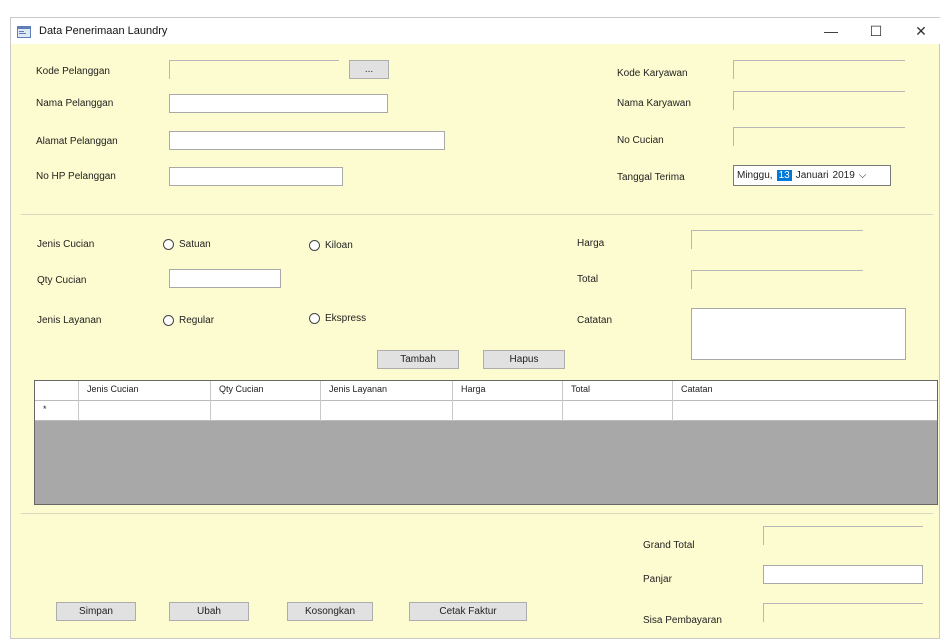 This screenshot has width=942, height=641. What do you see at coordinates (69, 320) in the screenshot?
I see `jenis-layanan-label: Jenis Layanan` at bounding box center [69, 320].